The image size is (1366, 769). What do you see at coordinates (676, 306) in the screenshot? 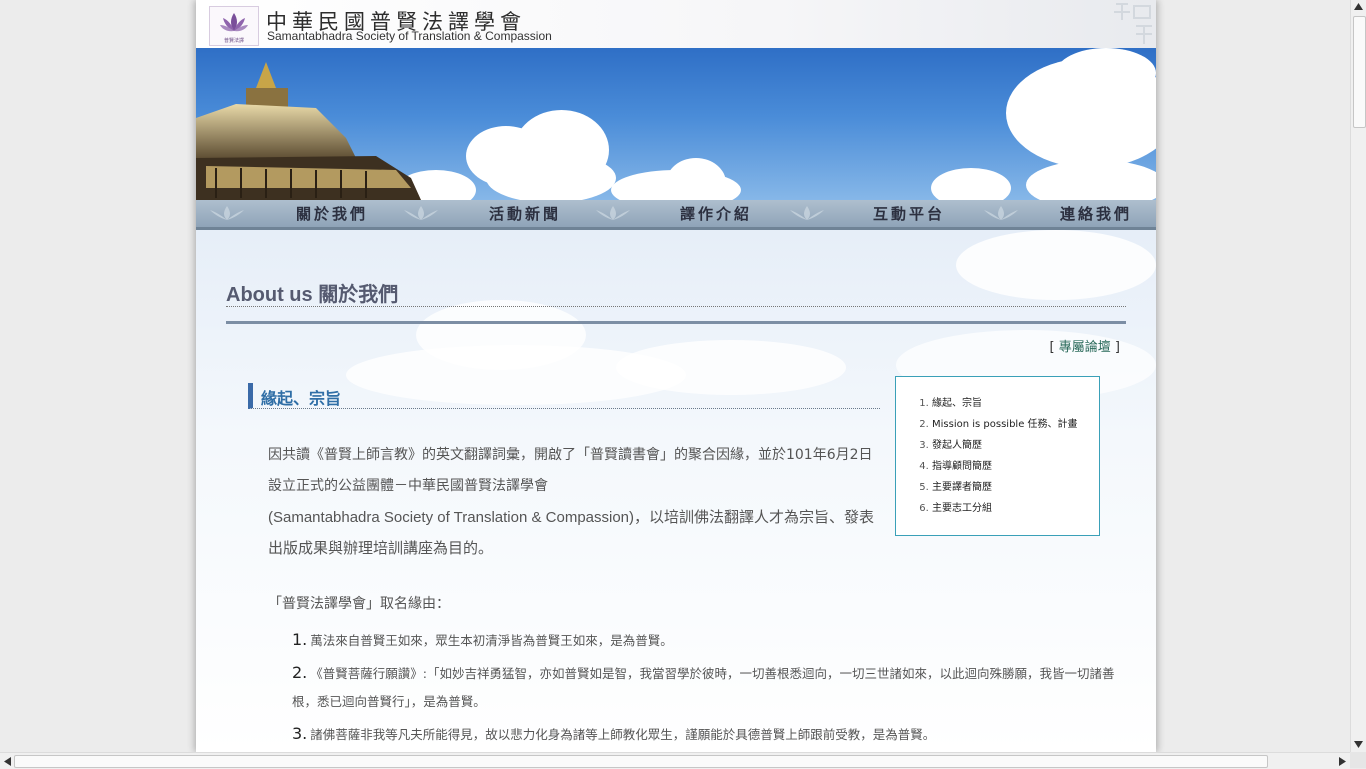
I see `title-divider` at bounding box center [676, 306].